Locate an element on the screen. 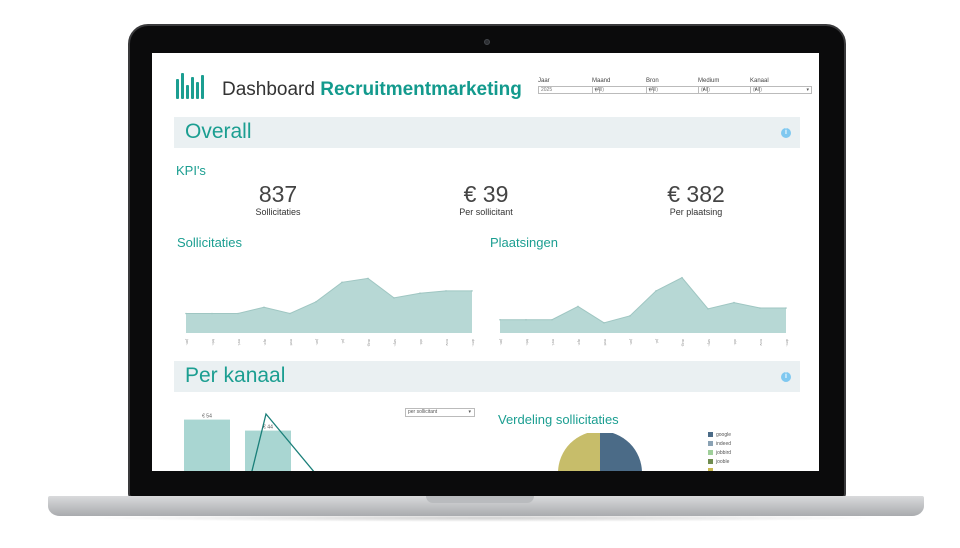 The width and height of the screenshot is (960, 548). bar-data-label: € 54 is located at coordinates (207, 417).